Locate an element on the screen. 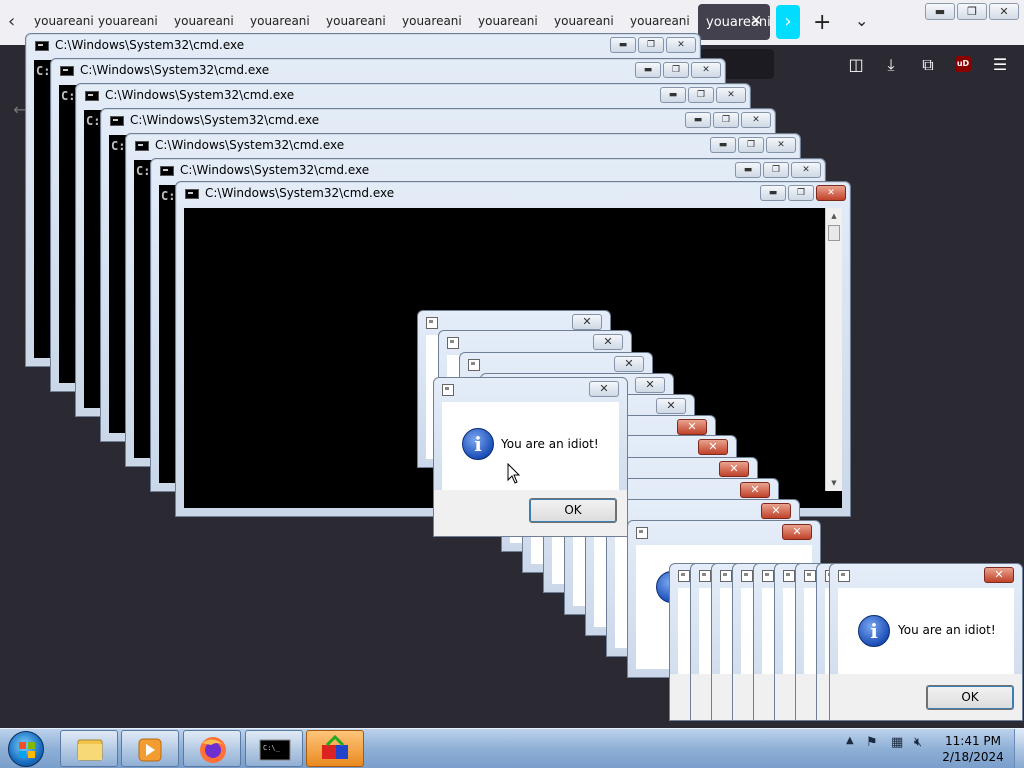 The image size is (1024, 768). ublock-icon: uD is located at coordinates (963, 64).